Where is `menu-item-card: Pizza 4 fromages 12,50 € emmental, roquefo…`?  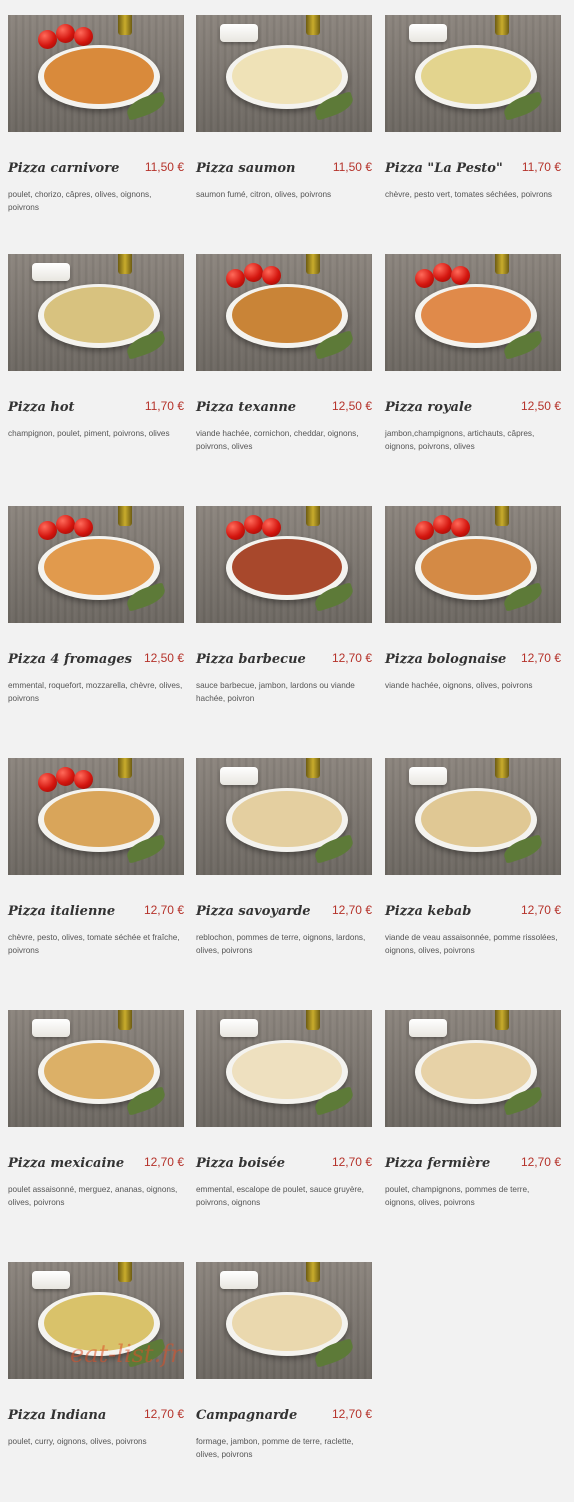
menu-item-card: Pizza 4 fromages 12,50 € emmental, roquefo… is located at coordinates (96, 626).